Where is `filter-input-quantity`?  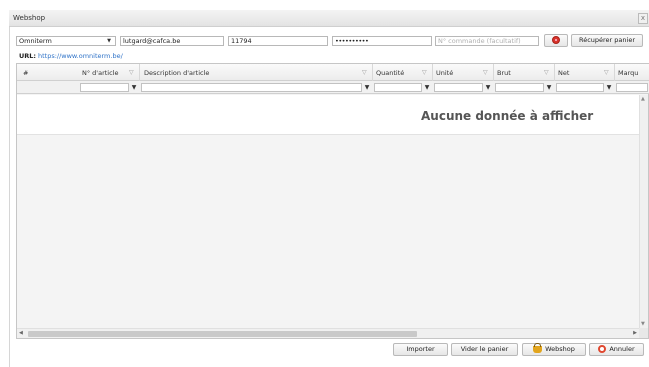 filter-input-quantity is located at coordinates (398, 87).